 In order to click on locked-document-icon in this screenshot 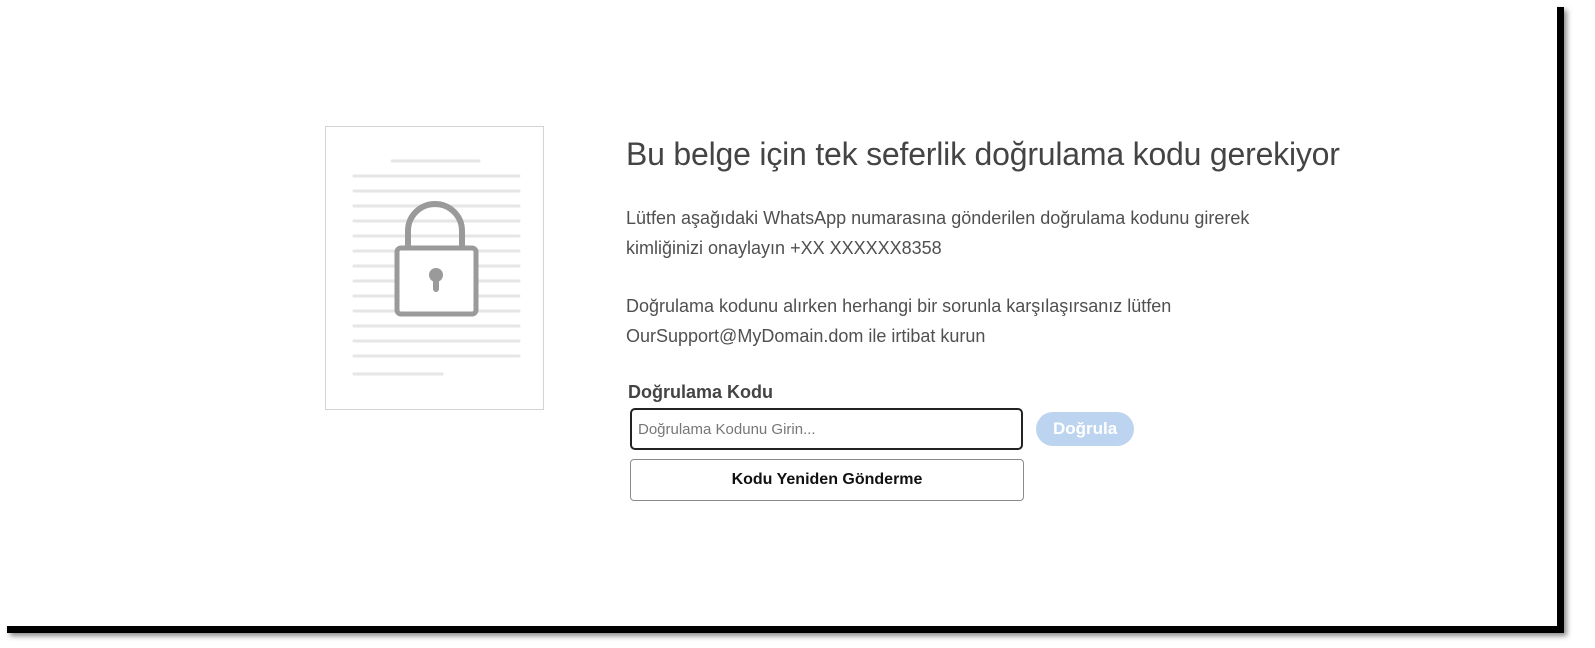, I will do `click(434, 268)`.